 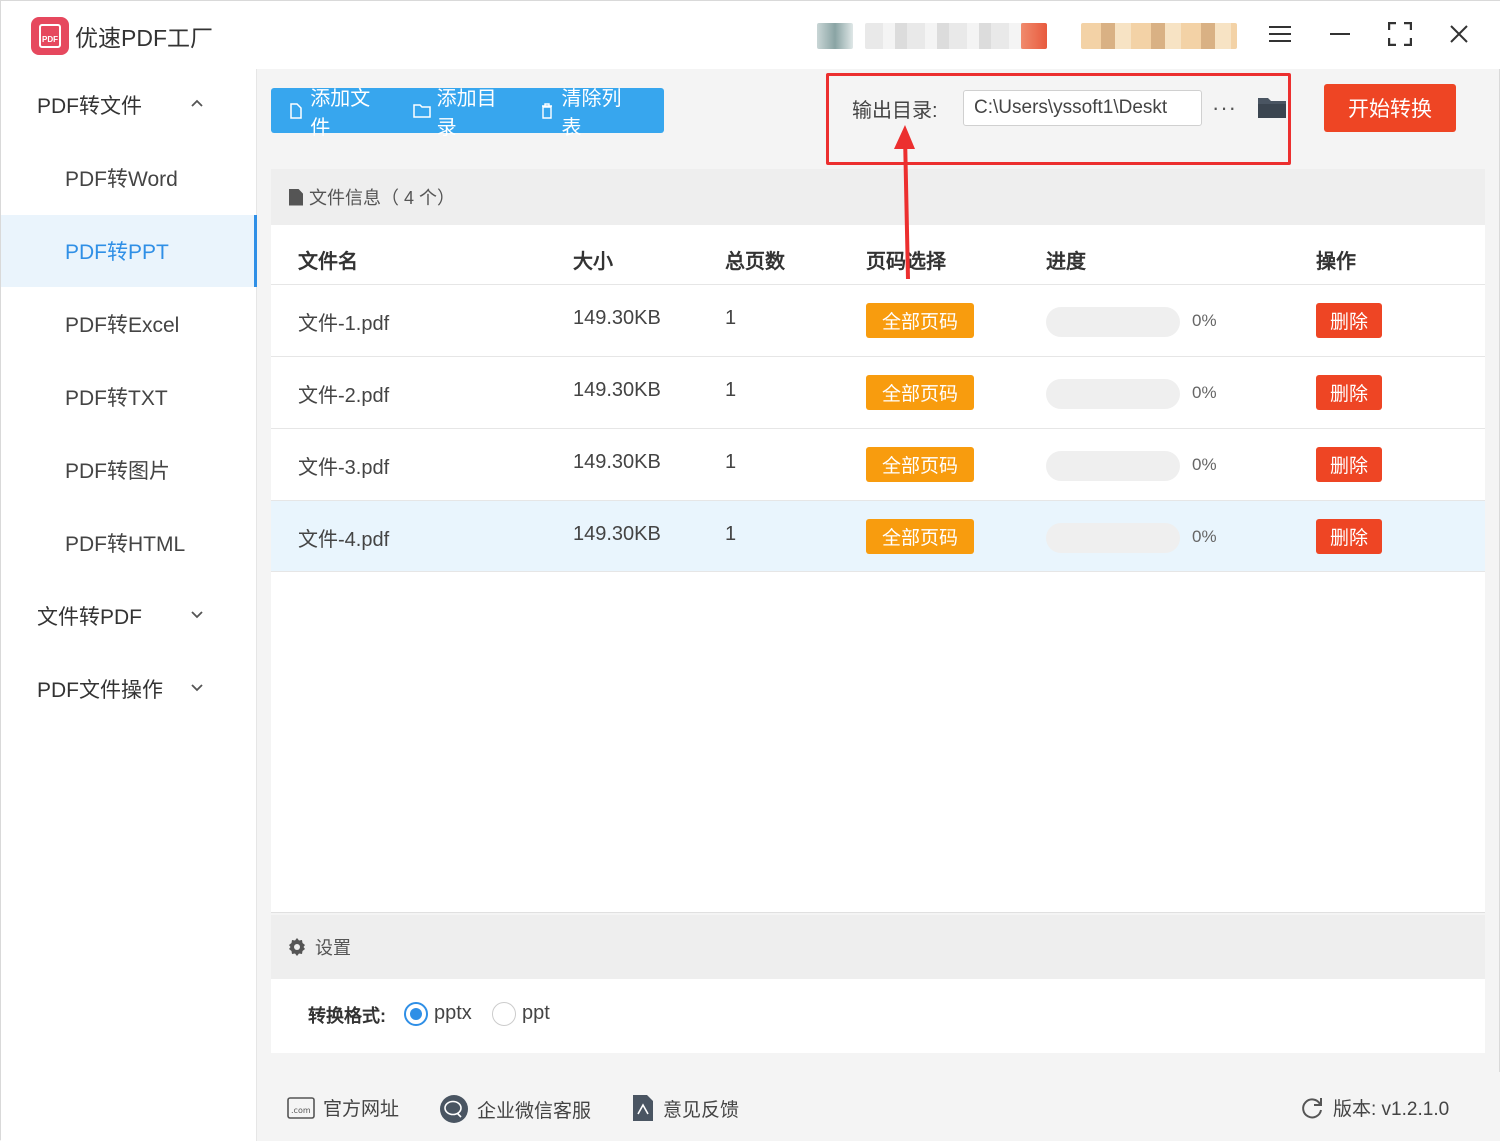 What do you see at coordinates (328, 262) in the screenshot?
I see `column-header-name: 文件名` at bounding box center [328, 262].